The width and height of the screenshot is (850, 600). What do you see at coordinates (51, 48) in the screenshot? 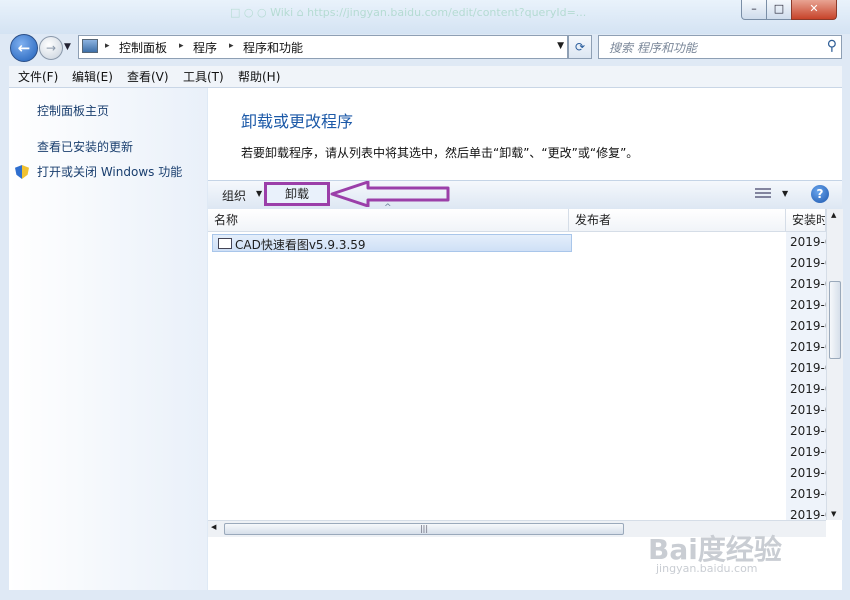
I see `forward-button: →` at bounding box center [51, 48].